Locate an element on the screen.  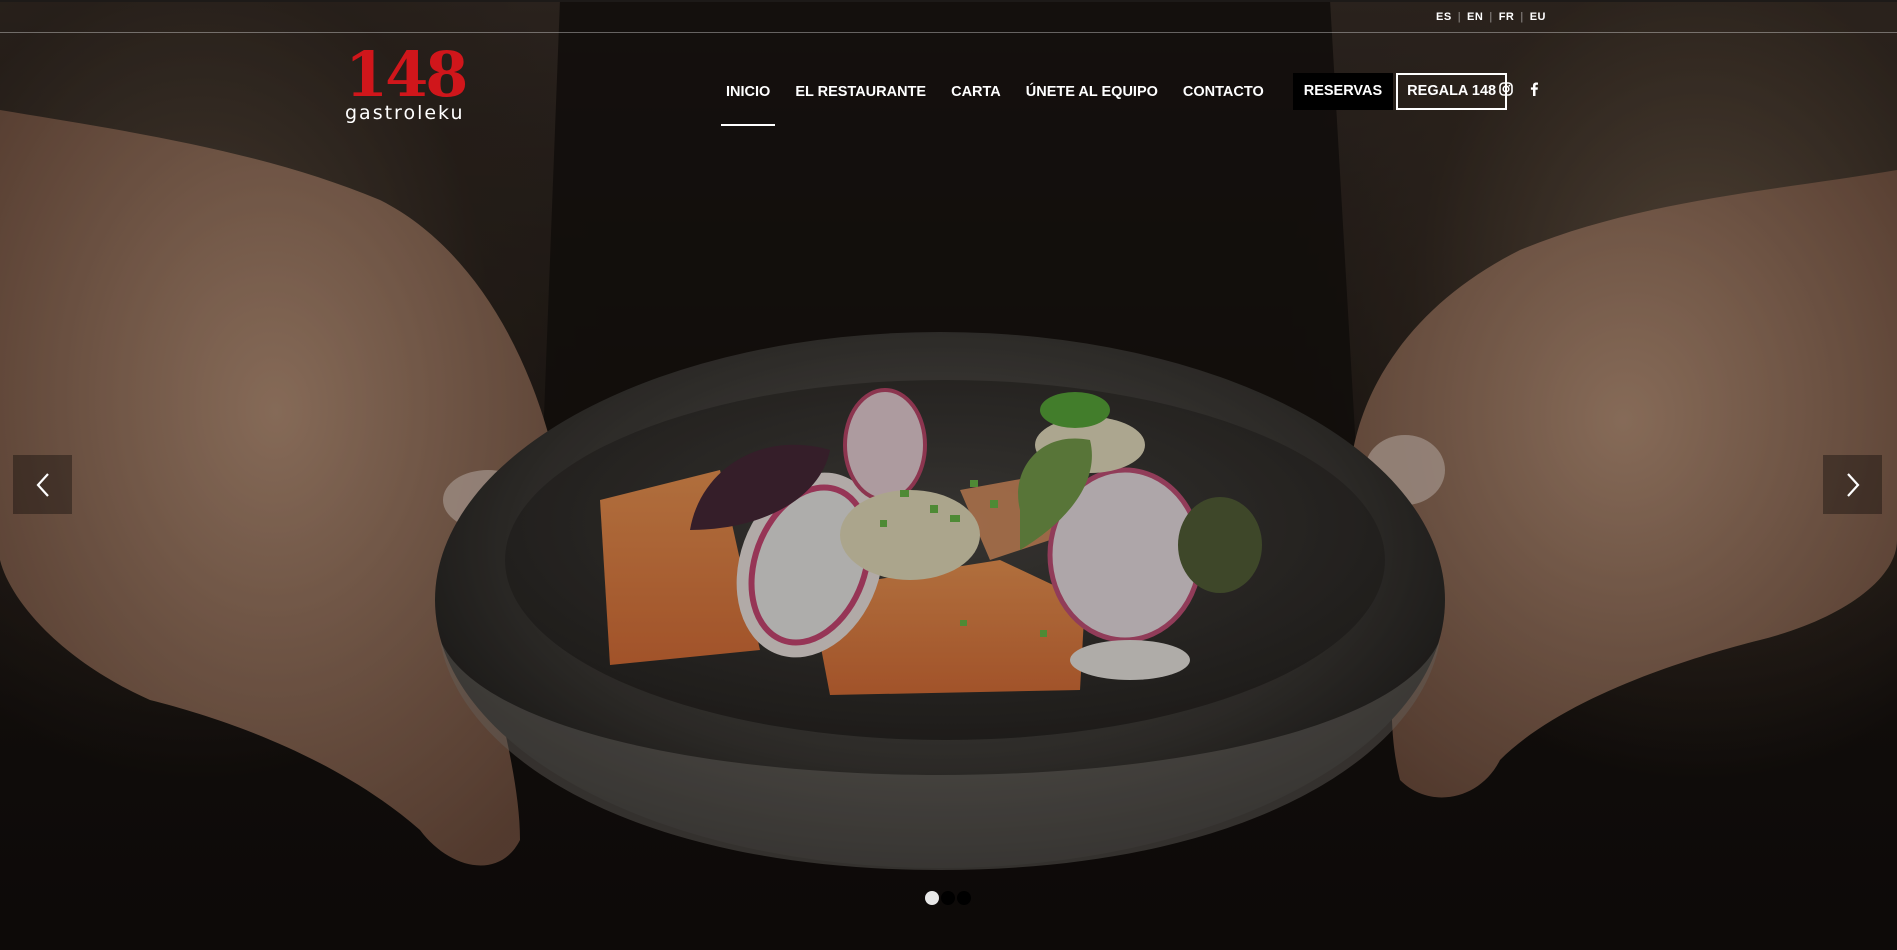
facebook-icon is located at coordinates (1534, 89).